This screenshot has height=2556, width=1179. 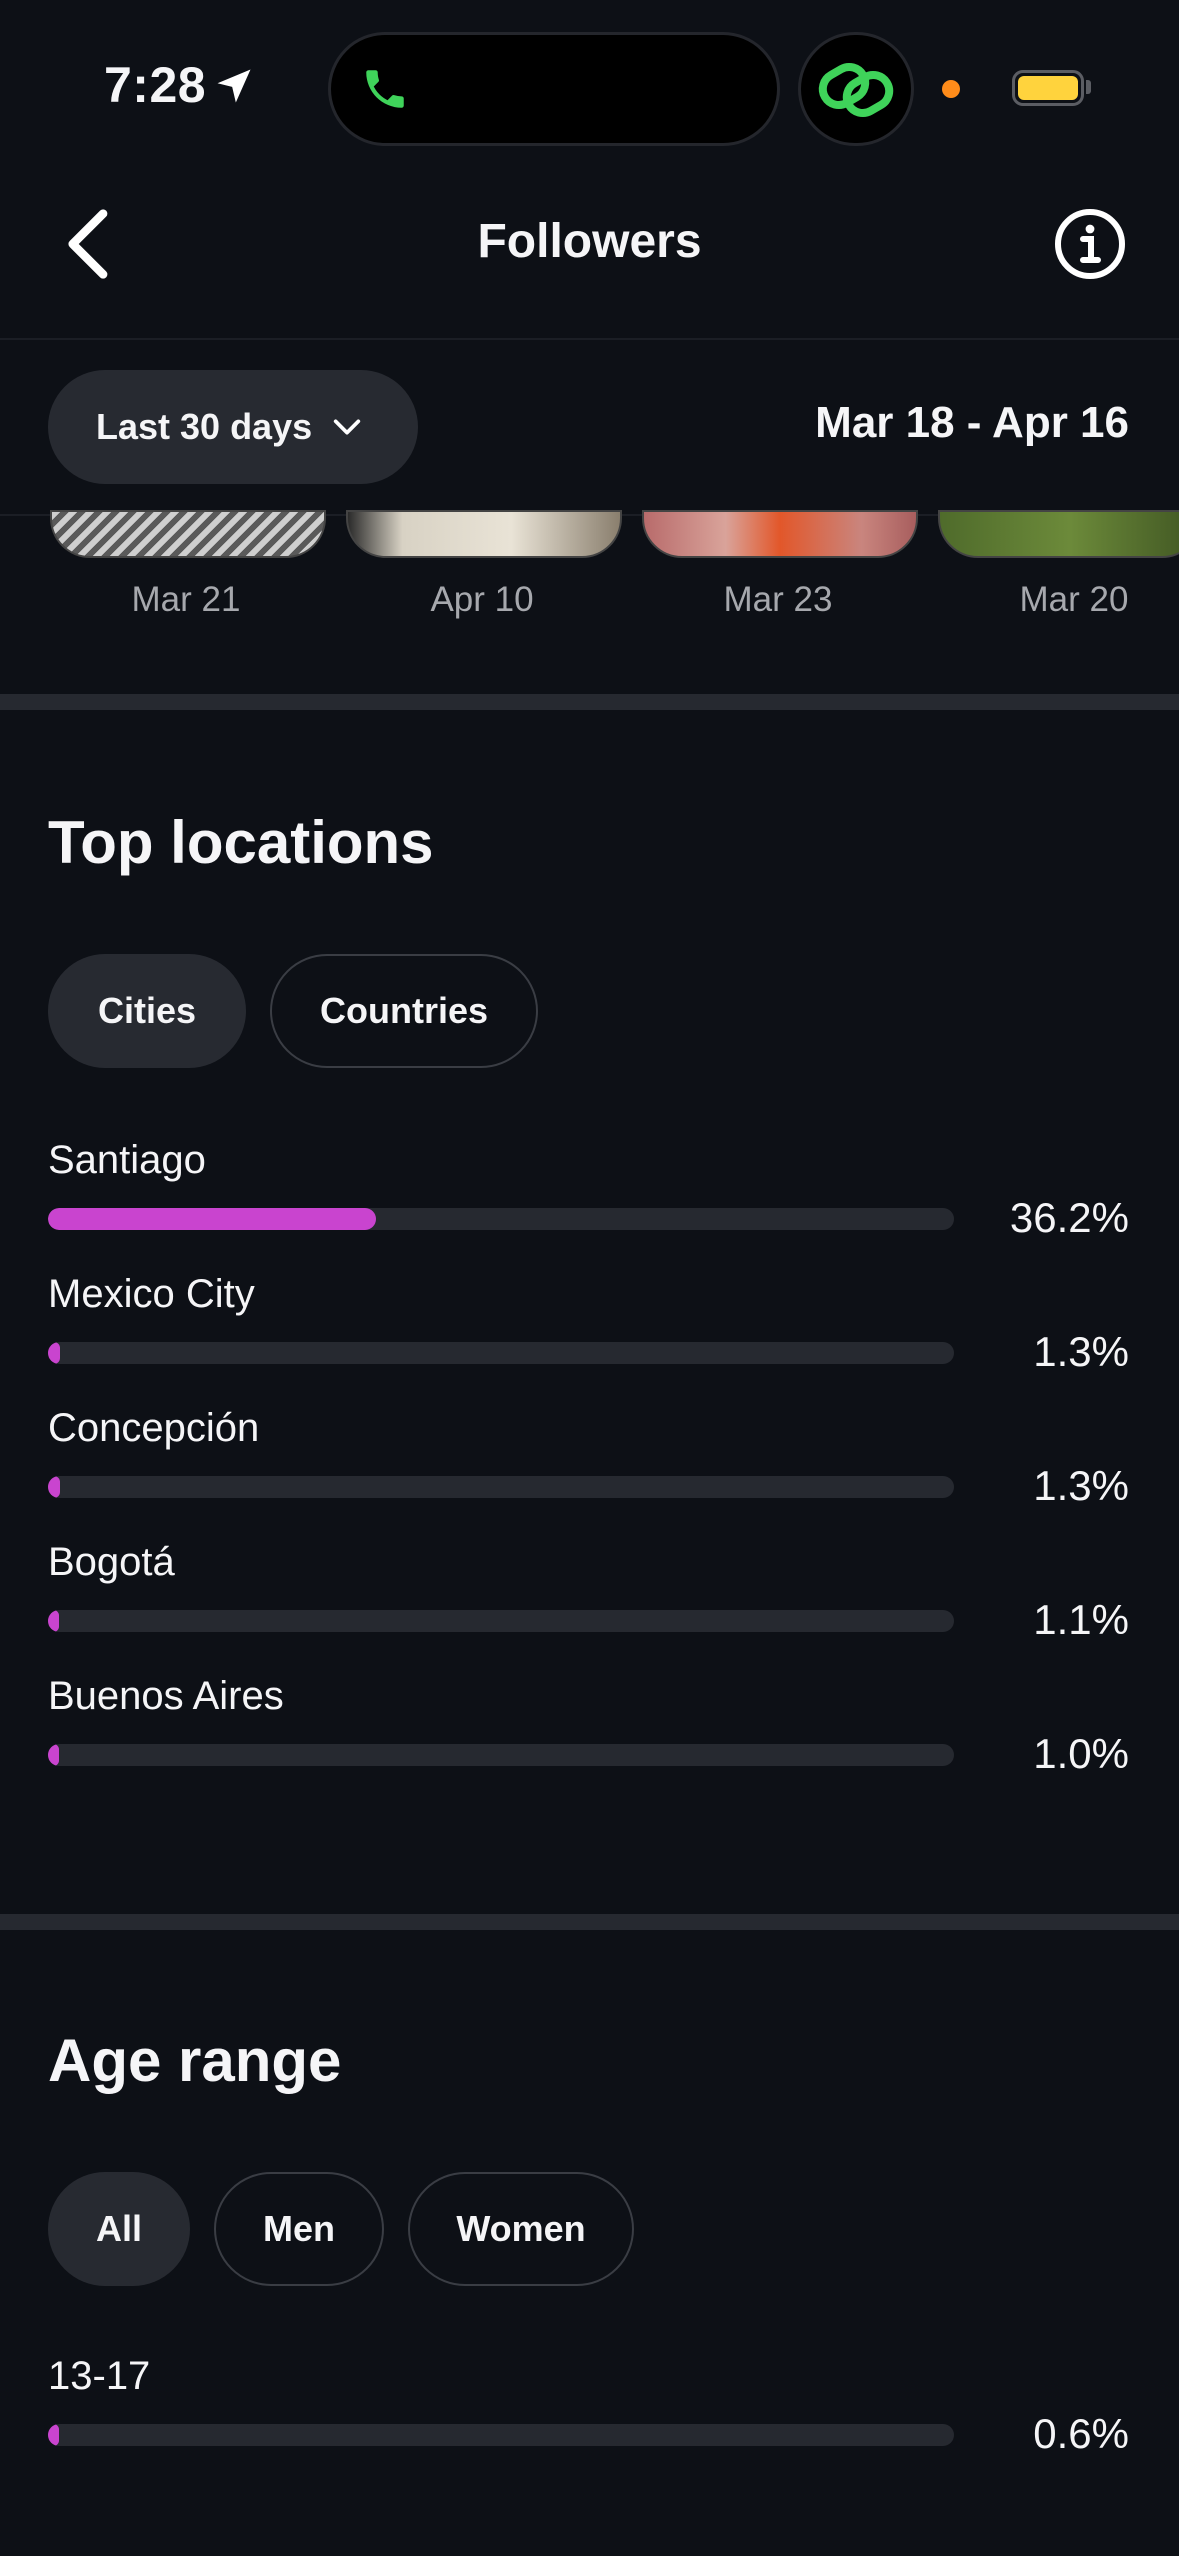 I want to click on location-percent: 36.2%, so click(x=1069, y=1217).